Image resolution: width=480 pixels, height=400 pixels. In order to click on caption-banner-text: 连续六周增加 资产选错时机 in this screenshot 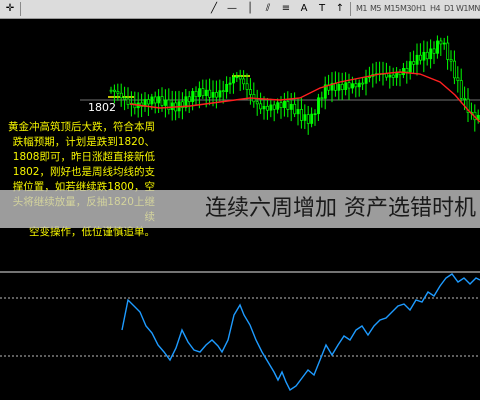, I will do `click(340, 208)`.